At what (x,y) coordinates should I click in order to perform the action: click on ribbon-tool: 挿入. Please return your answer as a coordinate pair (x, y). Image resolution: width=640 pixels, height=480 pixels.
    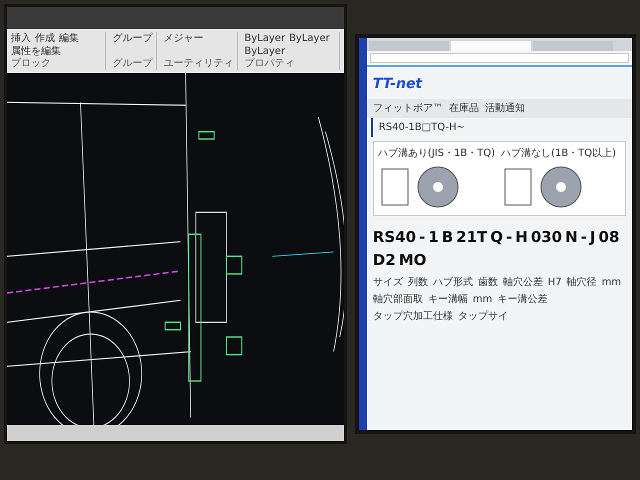
    Looking at the image, I should click on (21, 38).